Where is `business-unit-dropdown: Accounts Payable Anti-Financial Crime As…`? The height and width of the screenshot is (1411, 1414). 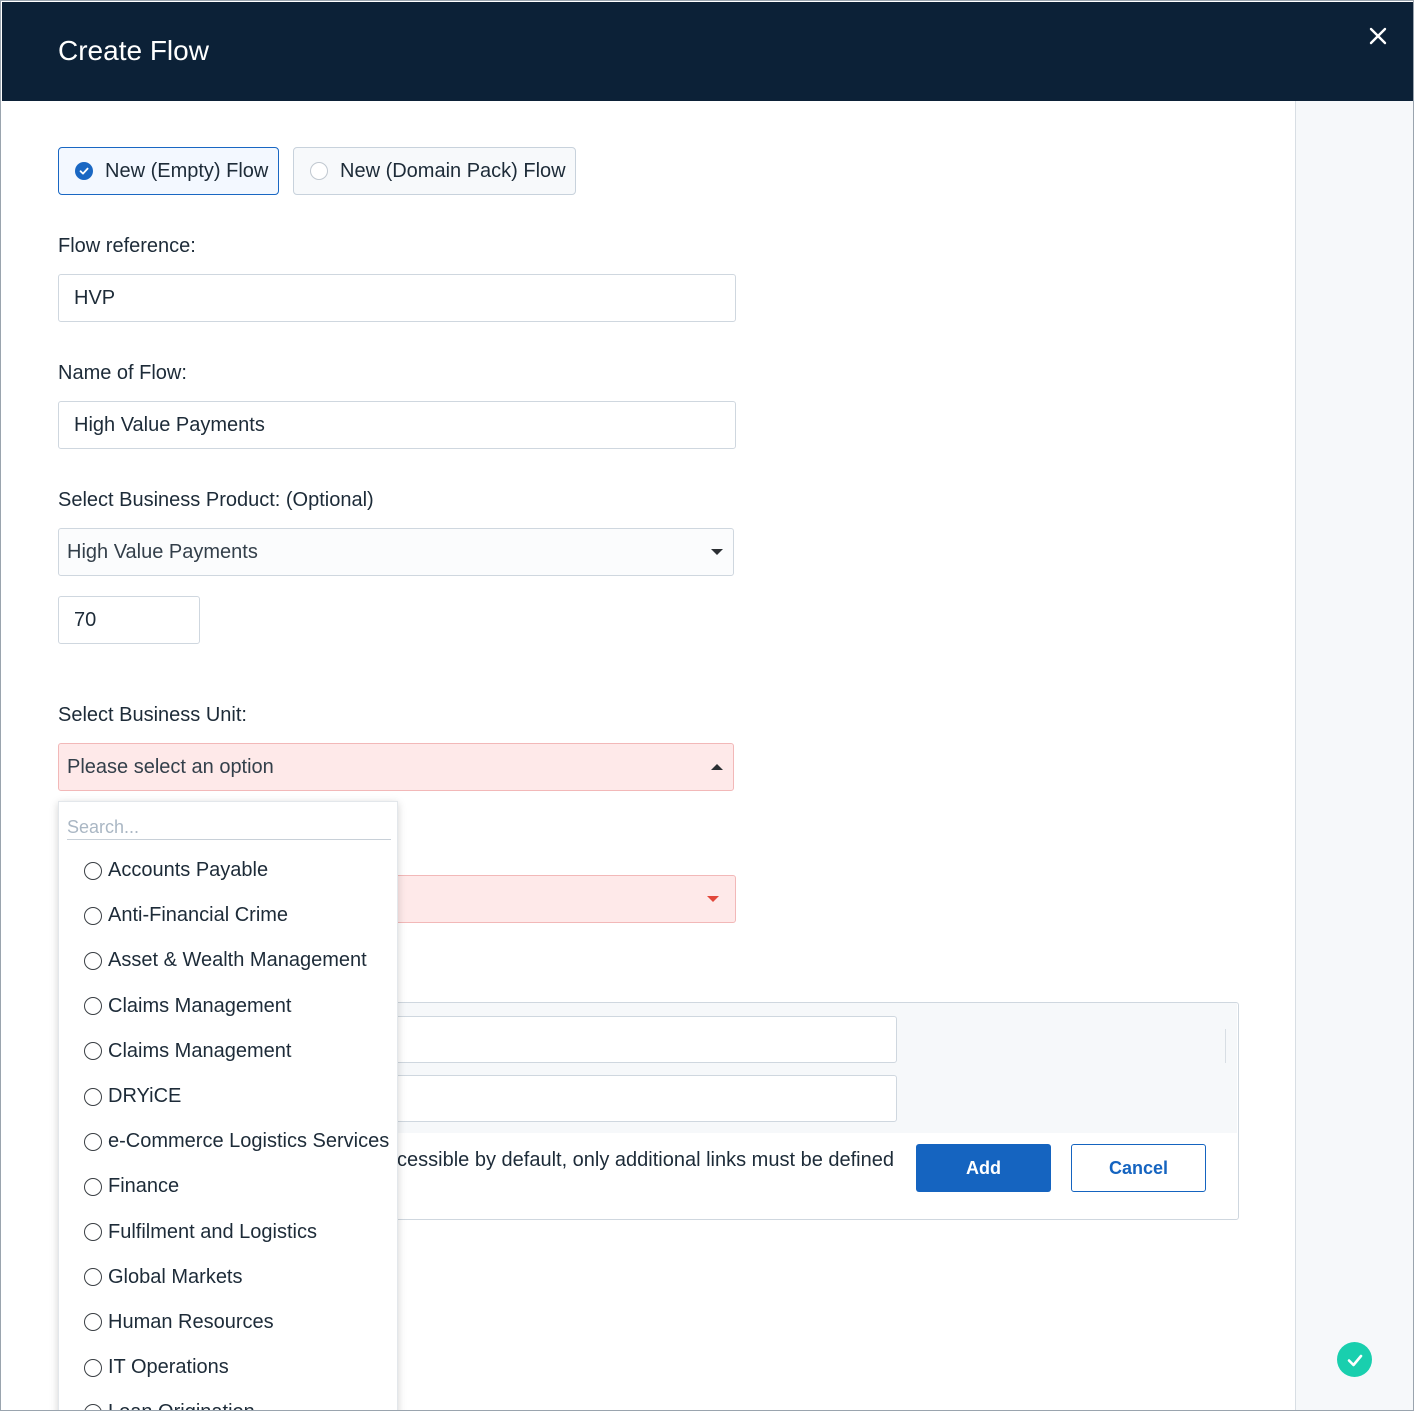 business-unit-dropdown: Accounts Payable Anti-Financial Crime As… is located at coordinates (228, 1105).